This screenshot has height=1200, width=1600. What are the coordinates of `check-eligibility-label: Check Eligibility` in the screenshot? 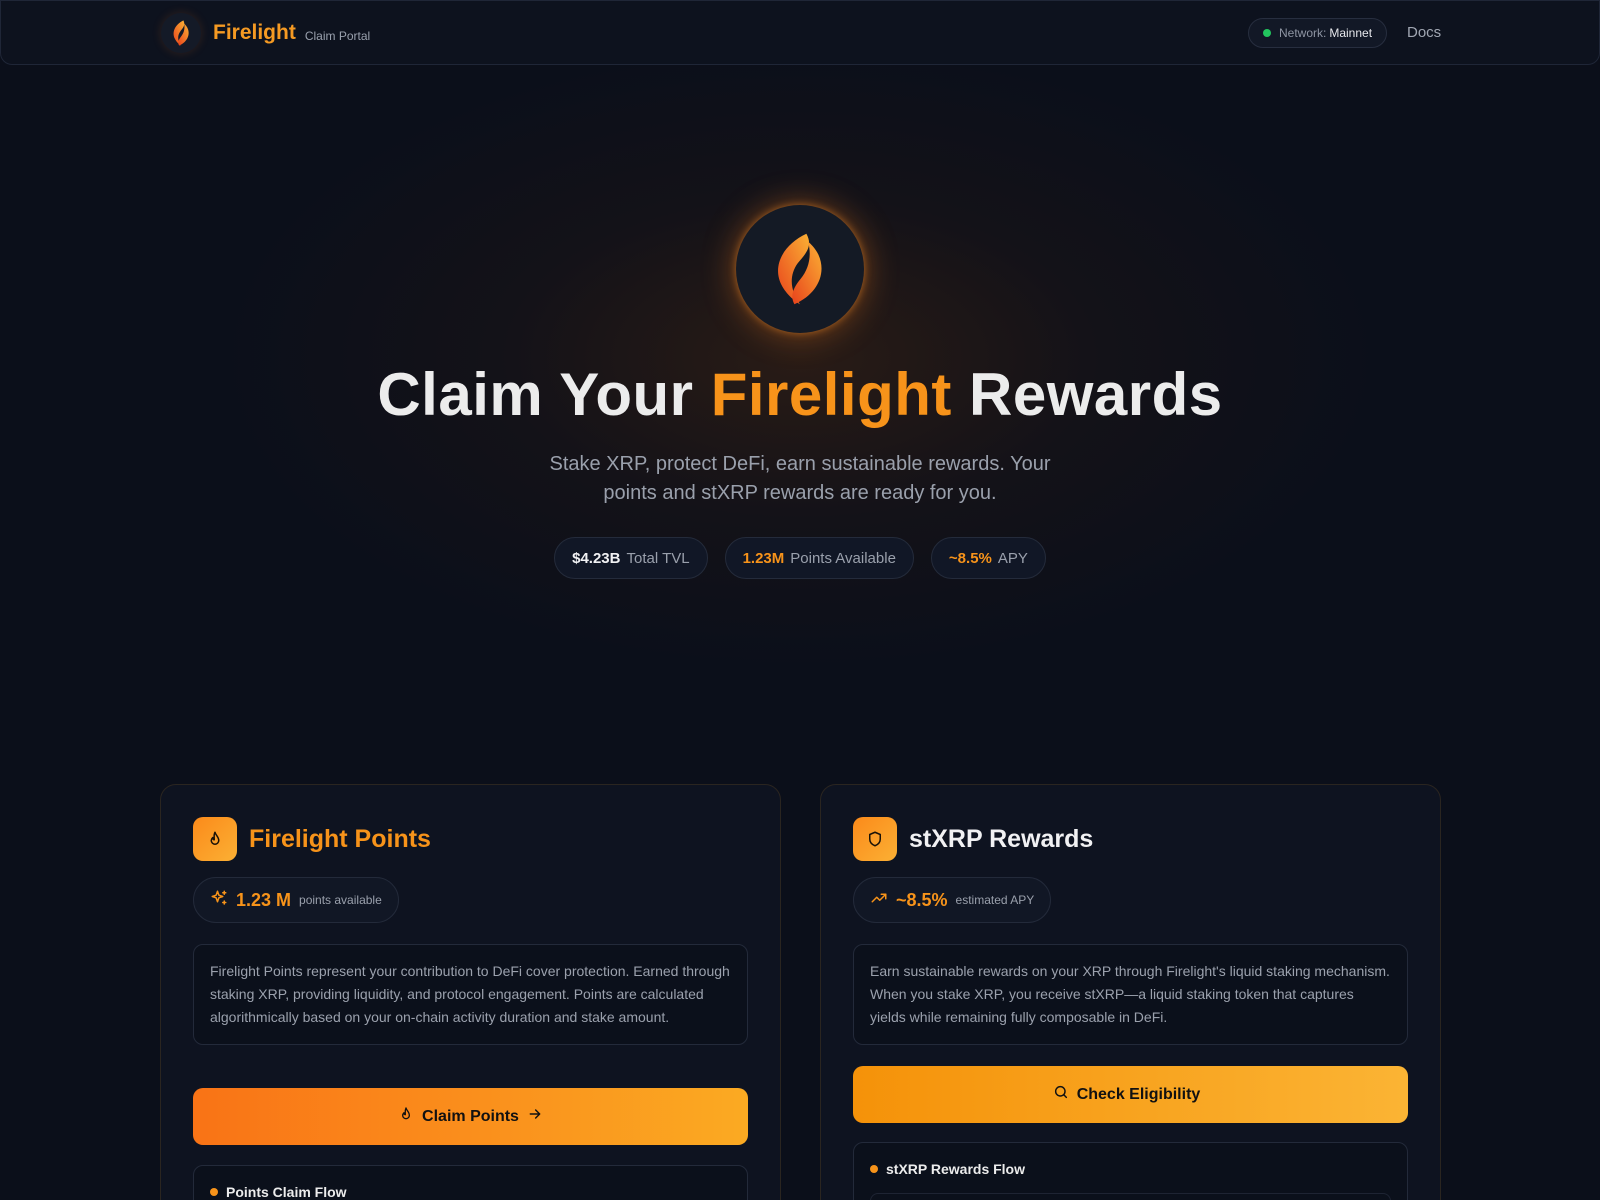 It's located at (1138, 1094).